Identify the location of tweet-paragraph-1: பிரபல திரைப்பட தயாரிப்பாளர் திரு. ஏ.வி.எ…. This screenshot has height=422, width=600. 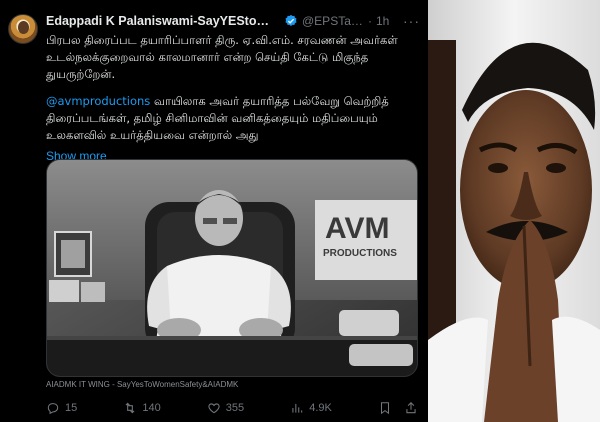
(222, 57).